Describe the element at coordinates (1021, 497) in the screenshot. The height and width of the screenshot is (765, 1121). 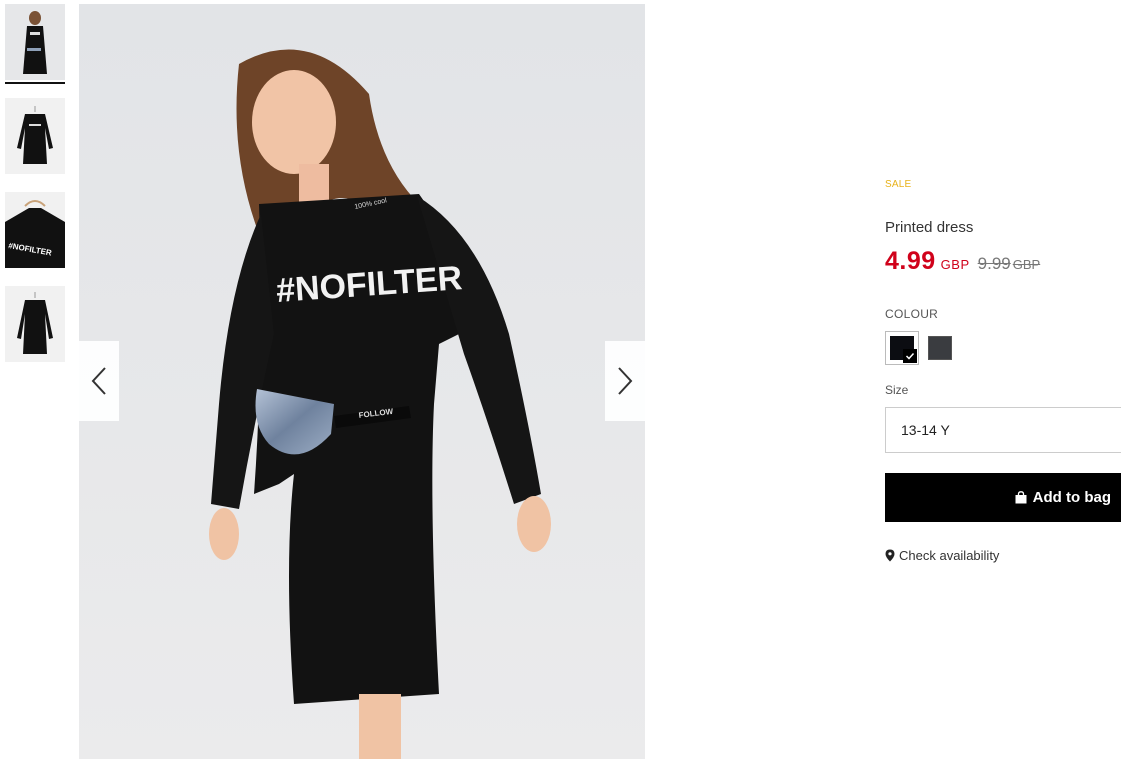
I see `shopping-bag-icon` at that location.